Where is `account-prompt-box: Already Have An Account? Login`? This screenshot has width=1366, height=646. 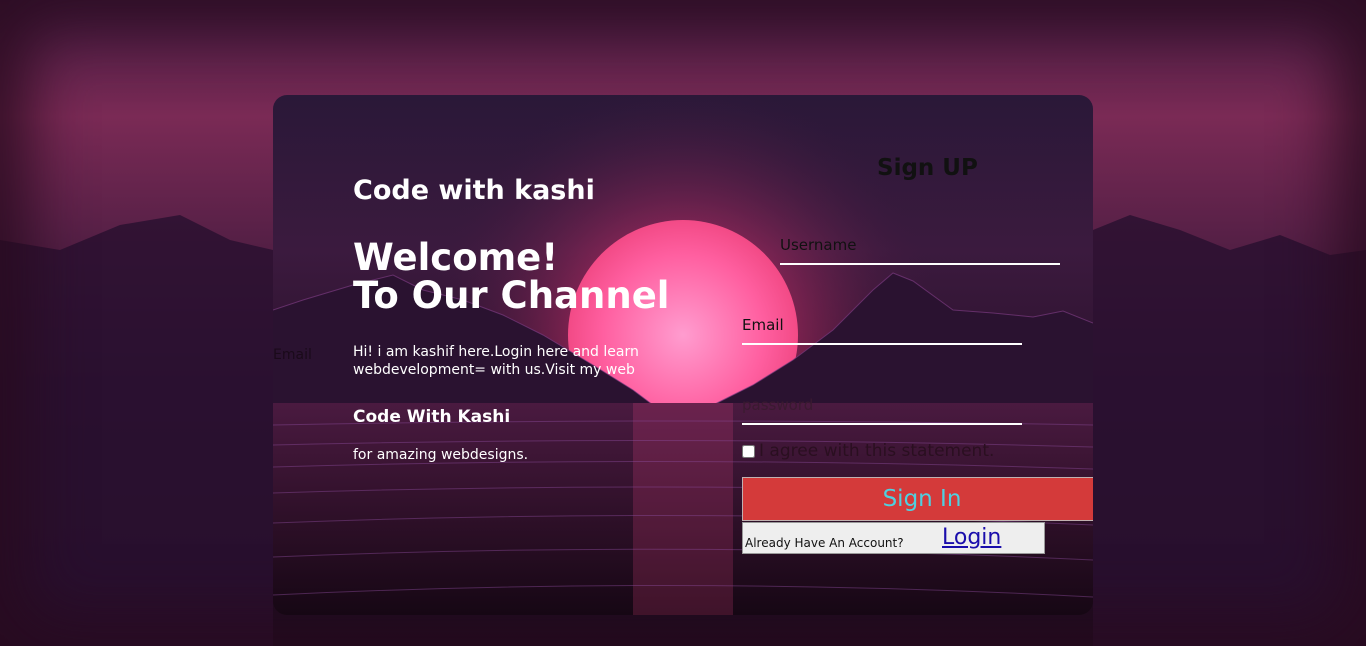 account-prompt-box: Already Have An Account? Login is located at coordinates (893, 538).